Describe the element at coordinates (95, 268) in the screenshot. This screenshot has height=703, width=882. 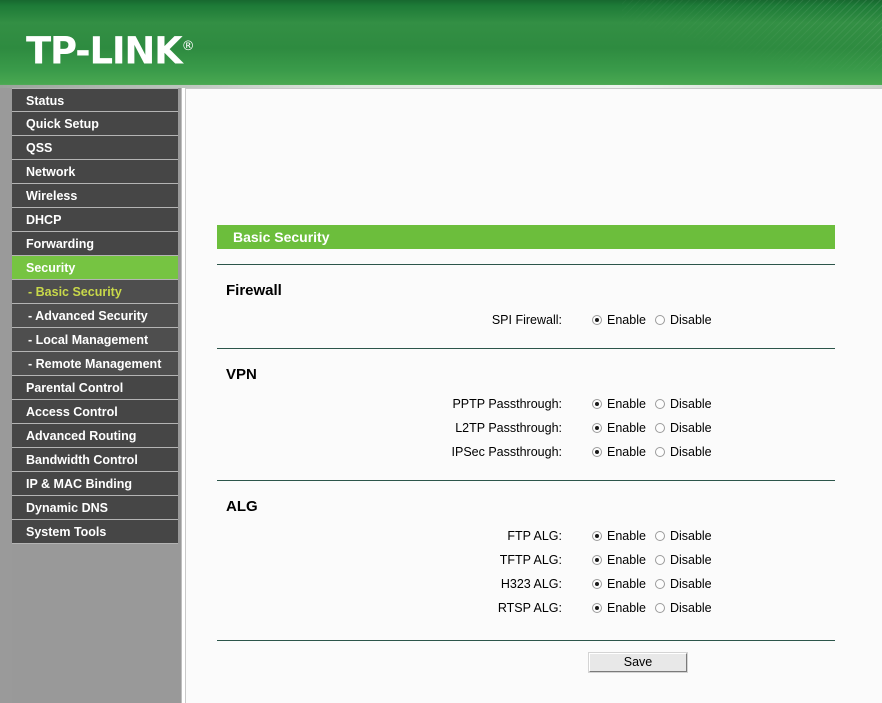
I see `sidebar-item-security: Security` at that location.